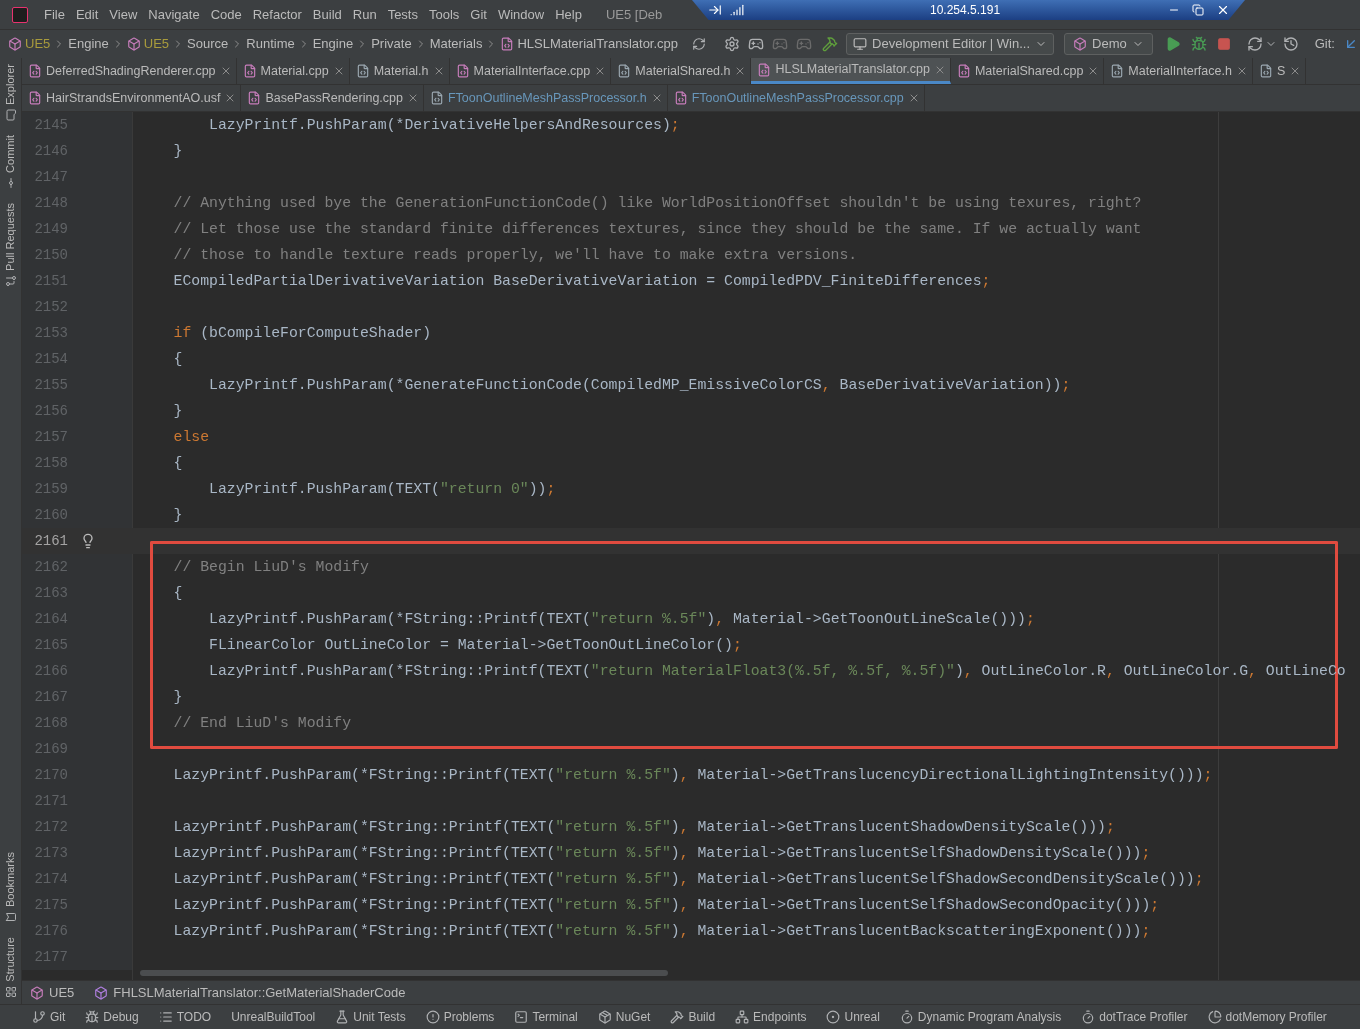 Image resolution: width=1360 pixels, height=1029 pixels. I want to click on restore-icon, so click(1198, 10).